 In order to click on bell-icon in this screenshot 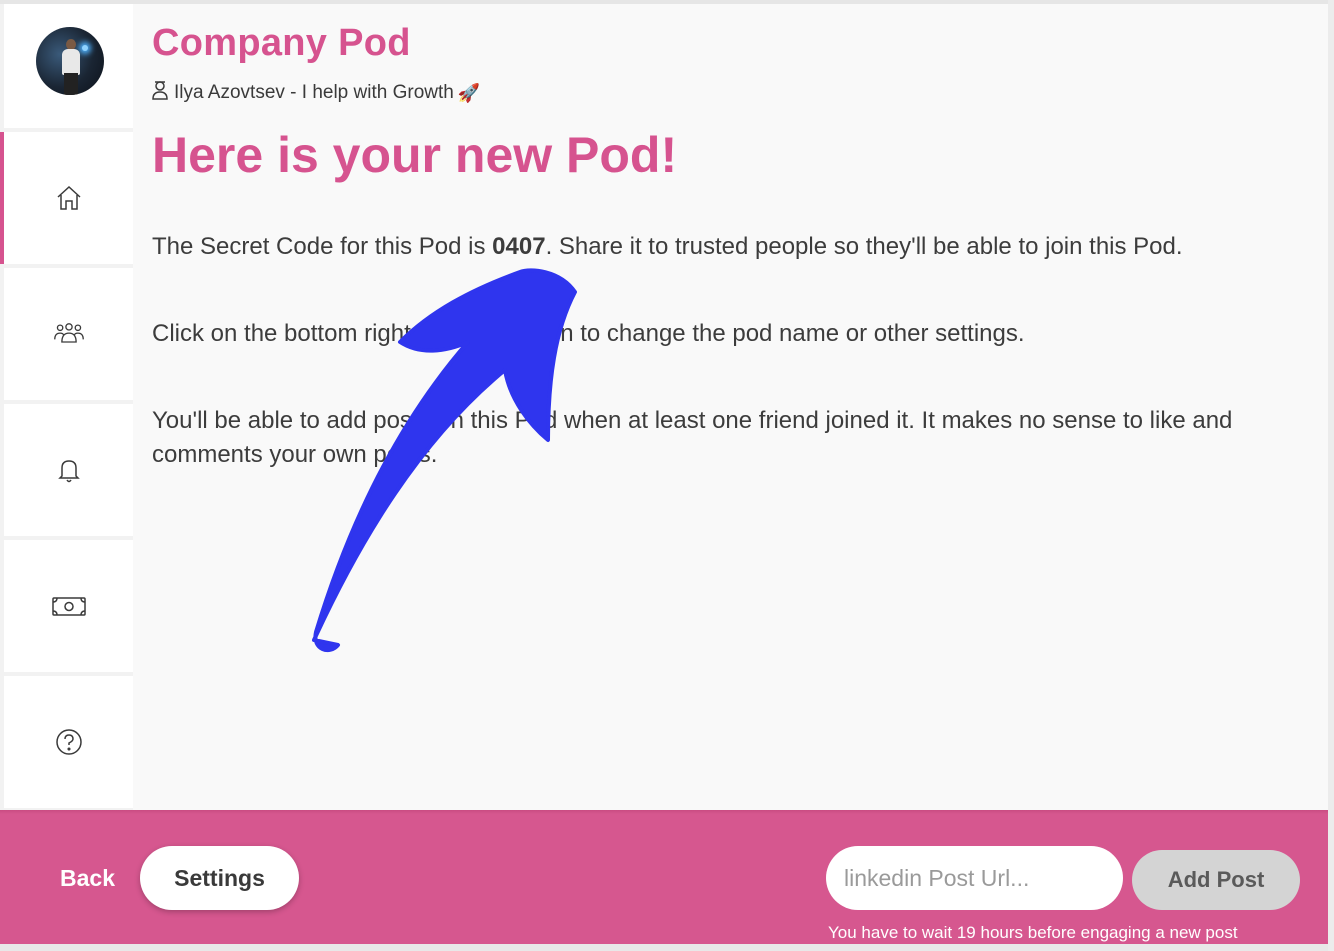, I will do `click(68, 471)`.